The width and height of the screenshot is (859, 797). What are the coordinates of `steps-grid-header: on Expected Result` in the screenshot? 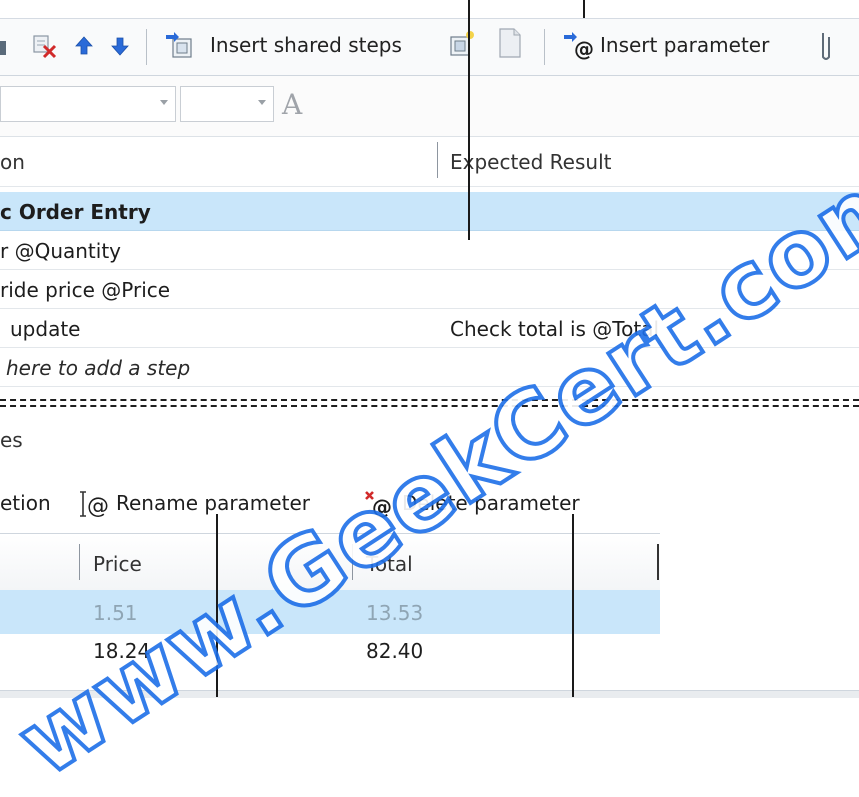 It's located at (429, 162).